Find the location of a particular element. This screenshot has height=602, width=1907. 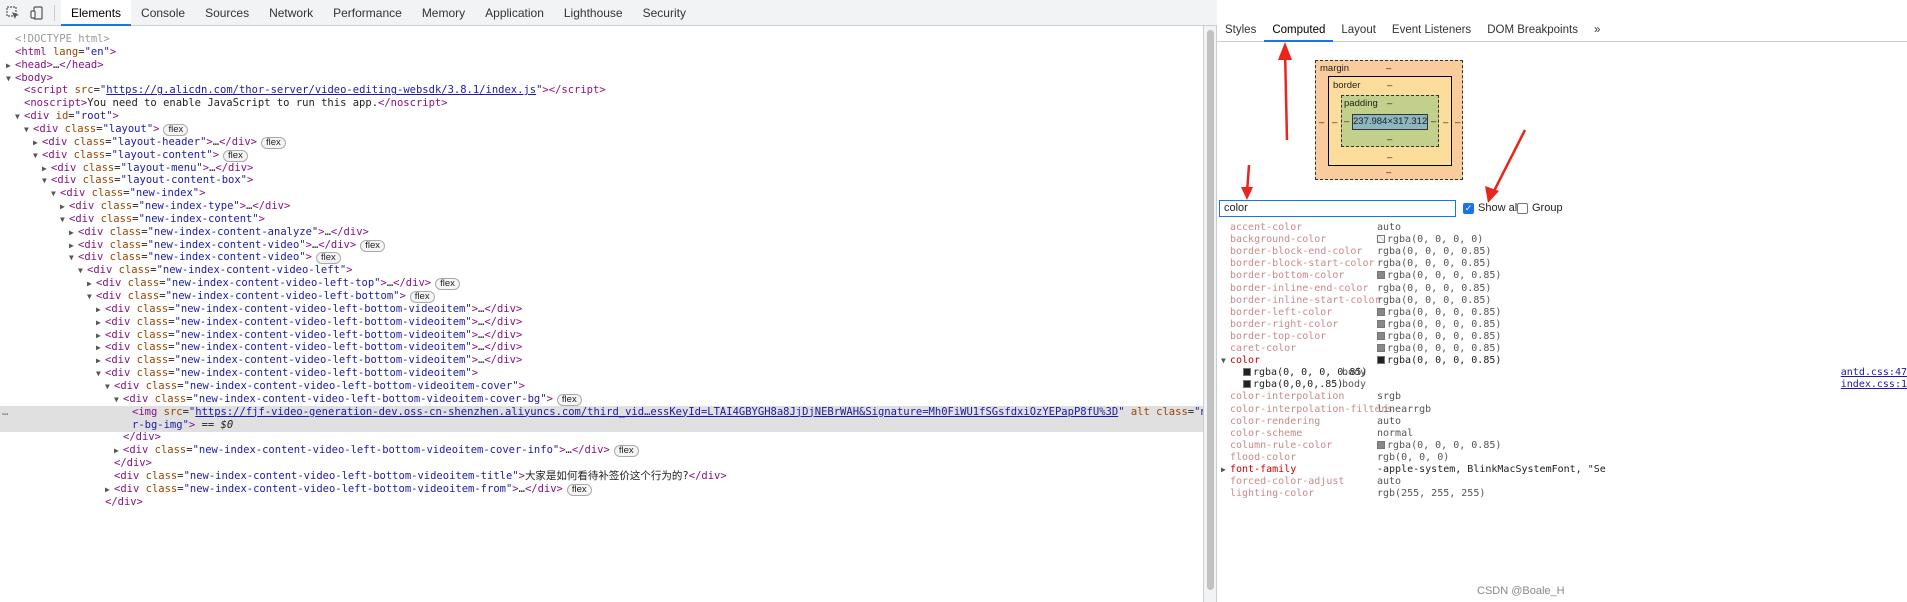

arrow-to-filter-input is located at coordinates (1247, 182).